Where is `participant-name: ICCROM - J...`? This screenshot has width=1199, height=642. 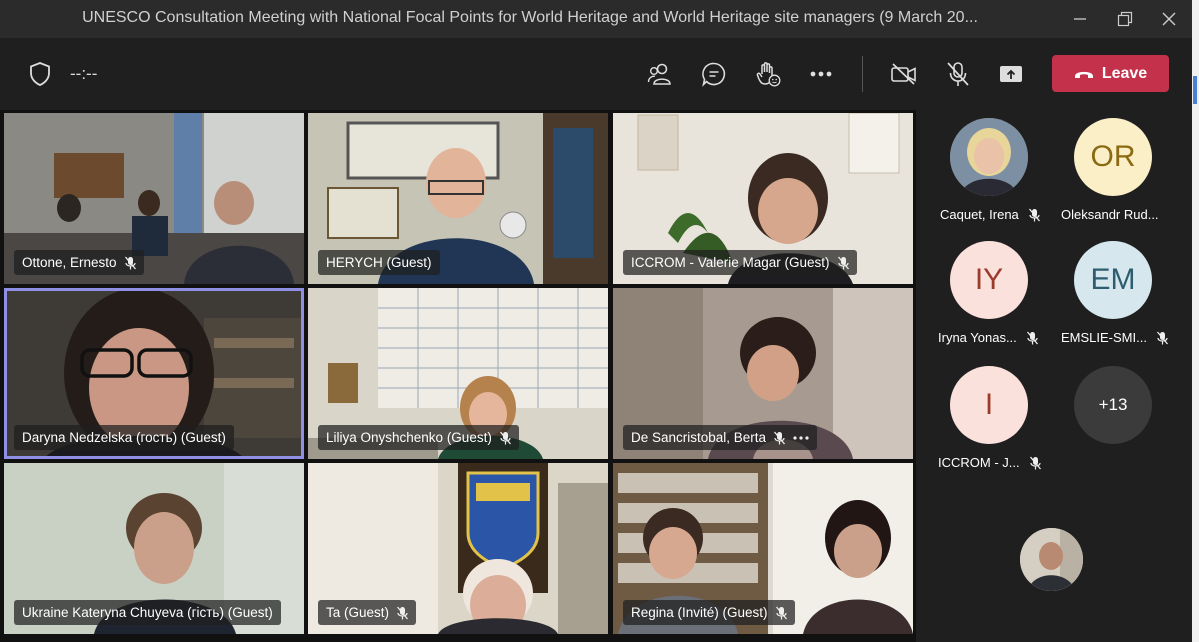 participant-name: ICCROM - J... is located at coordinates (979, 462).